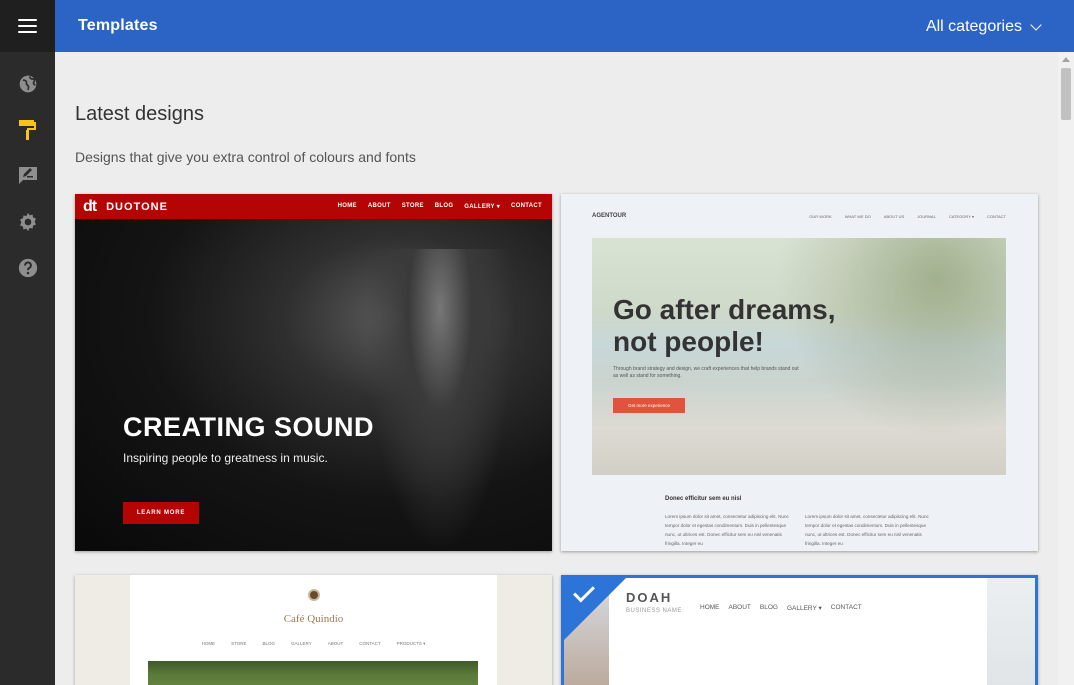  I want to click on category-dropdown: All categories, so click(983, 27).